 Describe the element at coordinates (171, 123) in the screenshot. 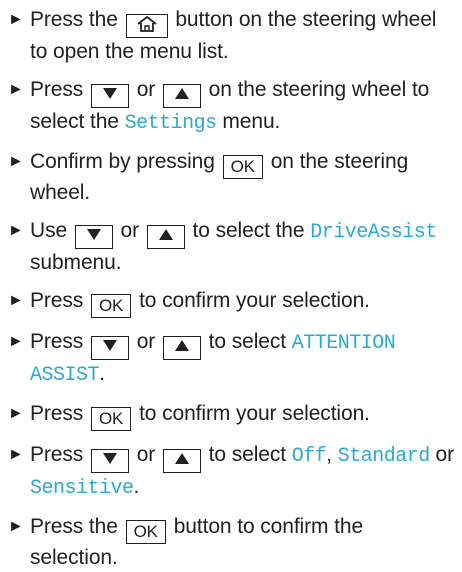

I see `display-settings: Settings` at that location.